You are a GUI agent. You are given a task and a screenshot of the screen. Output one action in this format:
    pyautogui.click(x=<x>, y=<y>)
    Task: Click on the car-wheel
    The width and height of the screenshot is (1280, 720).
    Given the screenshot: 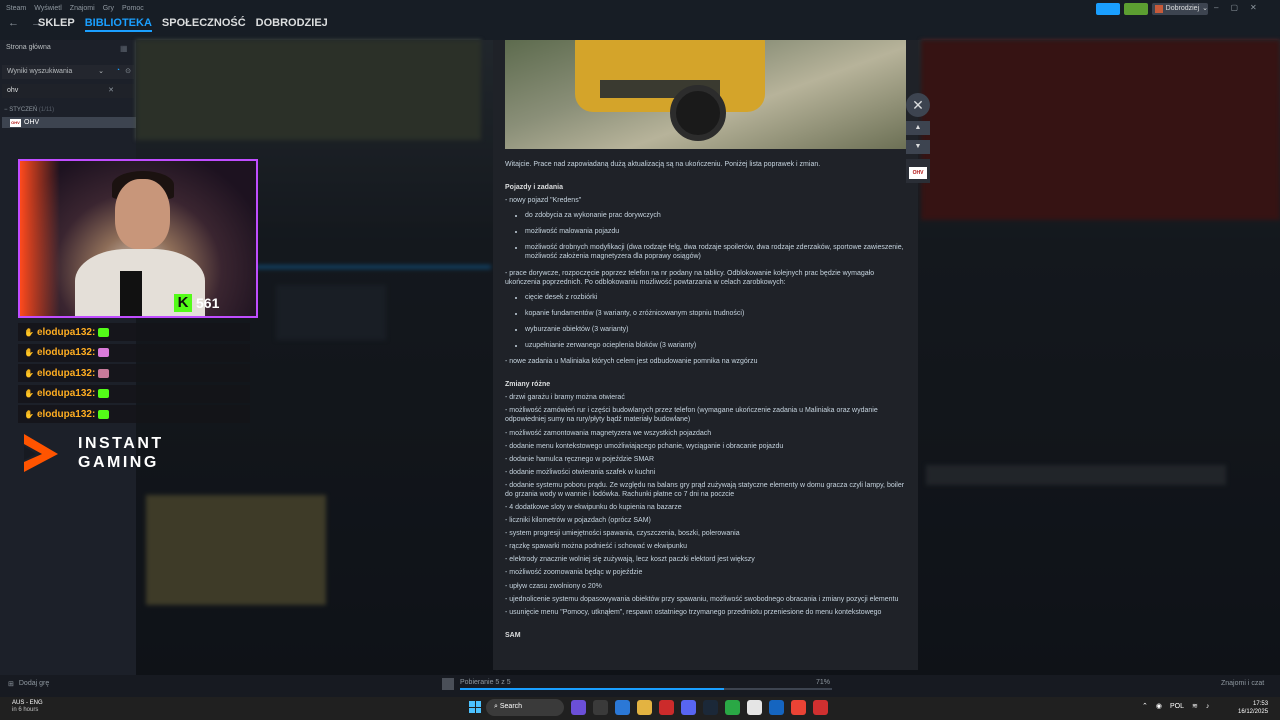 What is the action you would take?
    pyautogui.click(x=698, y=113)
    